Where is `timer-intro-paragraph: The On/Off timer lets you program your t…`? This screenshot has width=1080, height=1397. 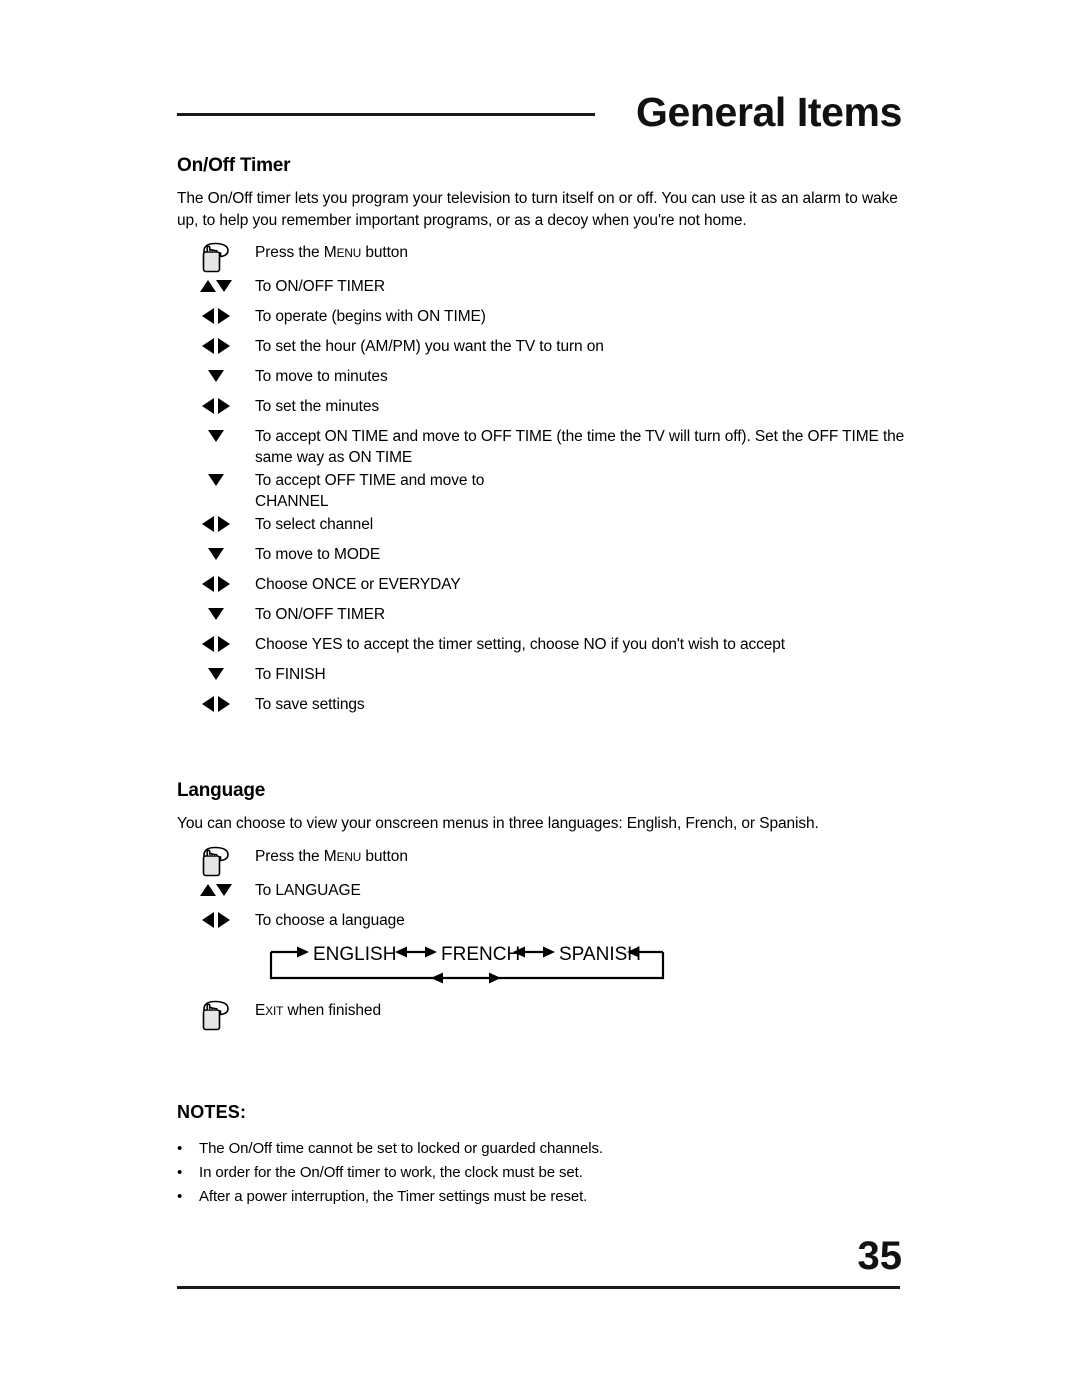 timer-intro-paragraph: The On/Off timer lets you program your t… is located at coordinates (537, 209).